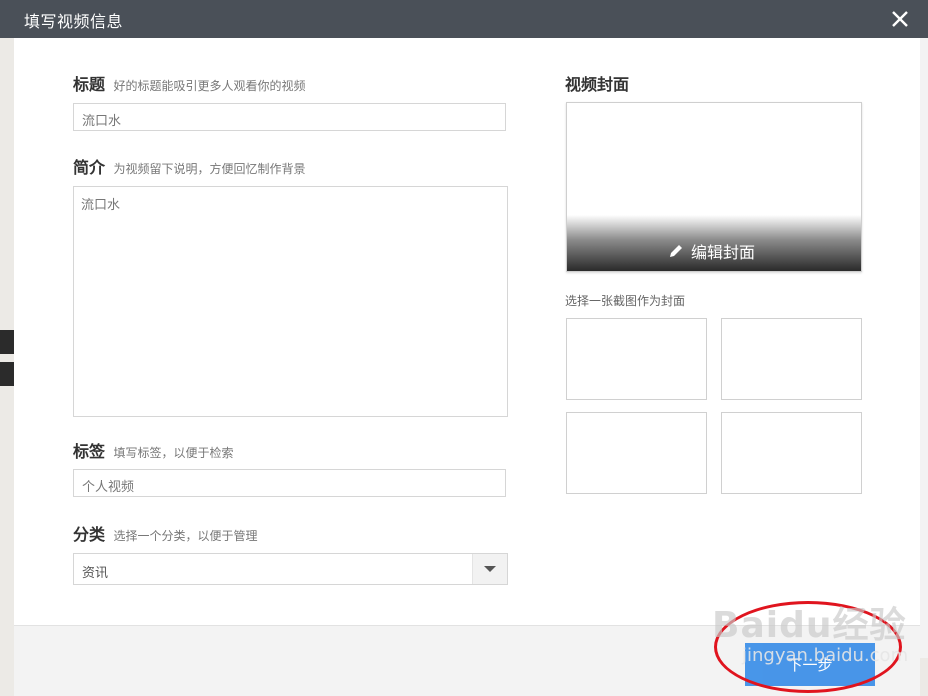 The height and width of the screenshot is (696, 928). I want to click on edit-cover-label: 编辑封面, so click(723, 253).